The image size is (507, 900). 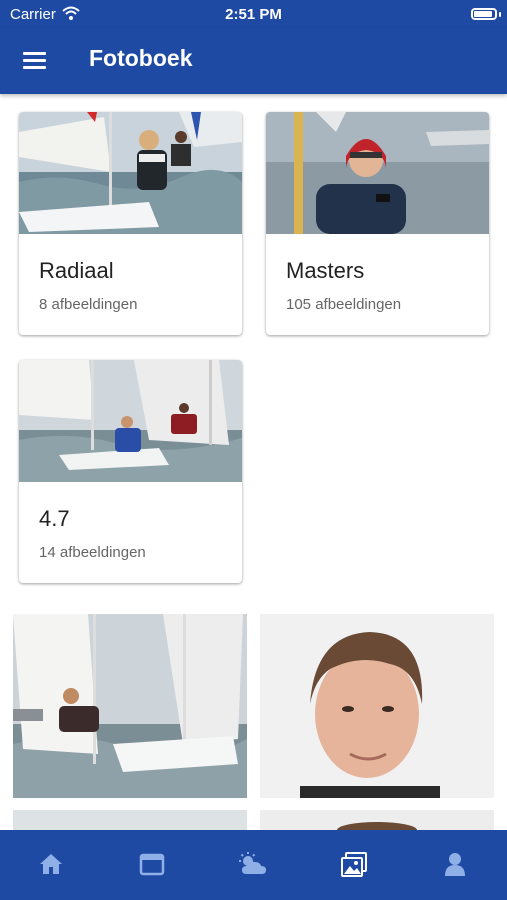 I want to click on album-card-radiaal: Radiaal 8 afbeeldingen, so click(x=130, y=223).